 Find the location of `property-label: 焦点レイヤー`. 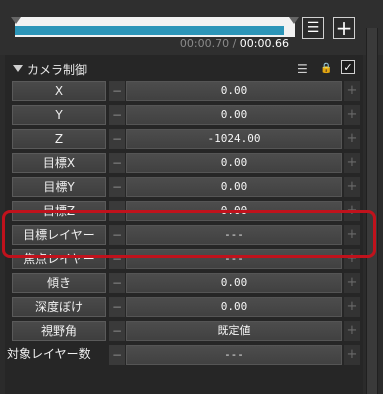

property-label: 焦点レイヤー is located at coordinates (59, 259).